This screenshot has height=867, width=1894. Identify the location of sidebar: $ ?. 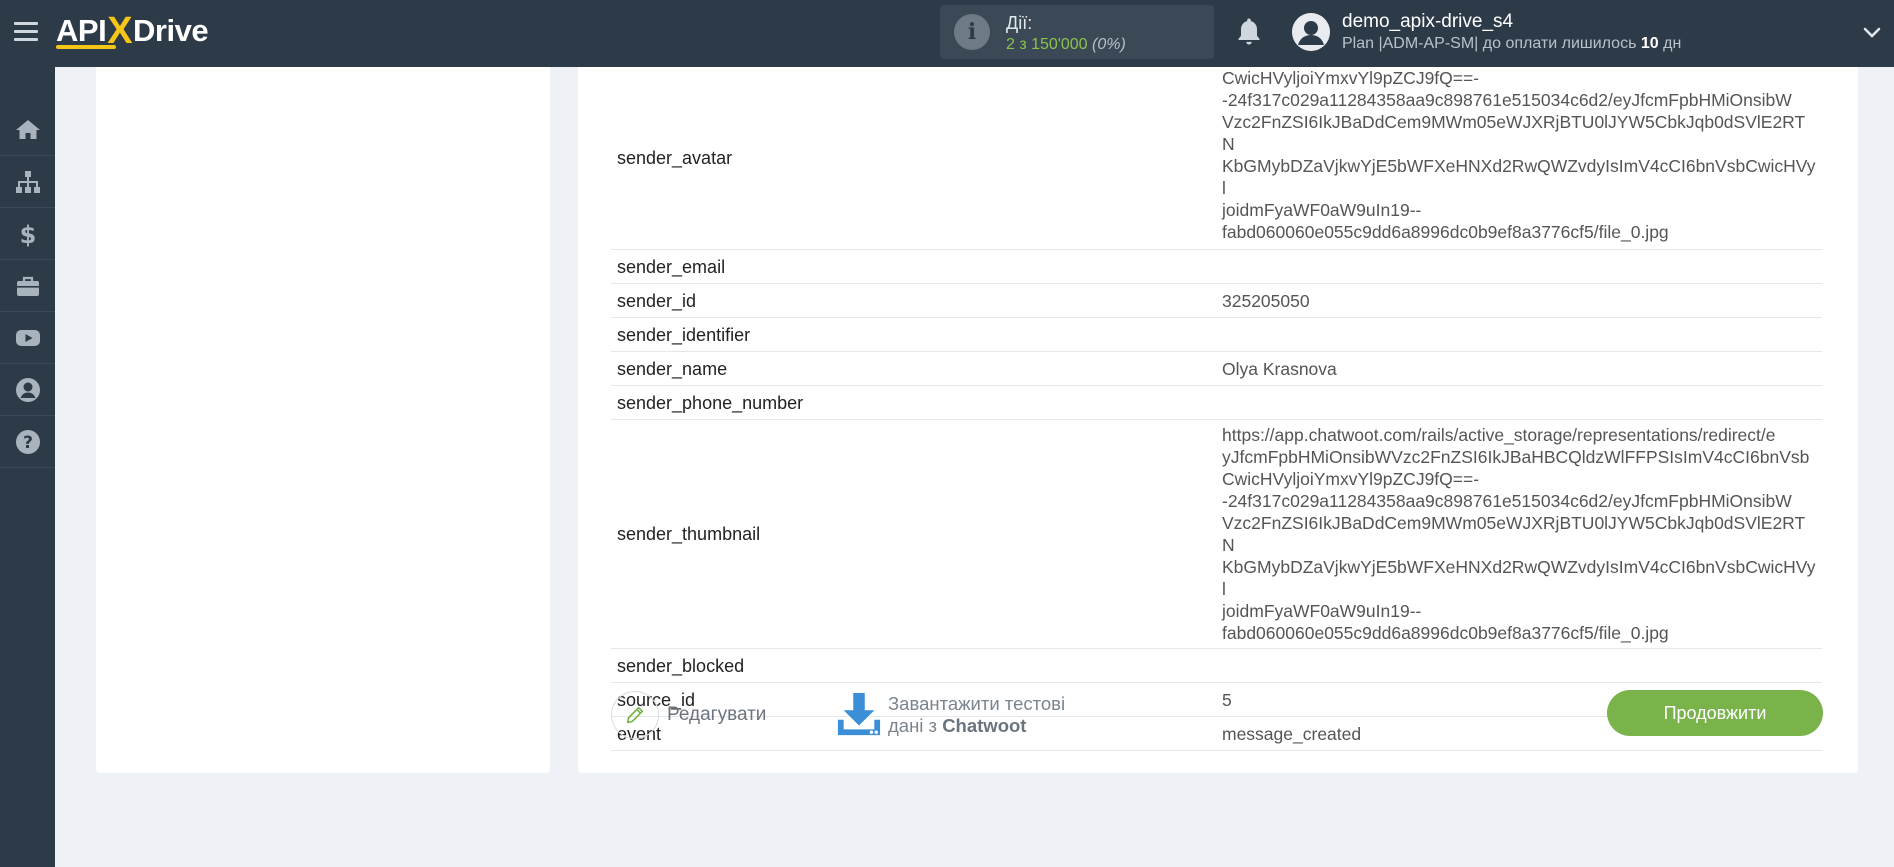
(27, 467).